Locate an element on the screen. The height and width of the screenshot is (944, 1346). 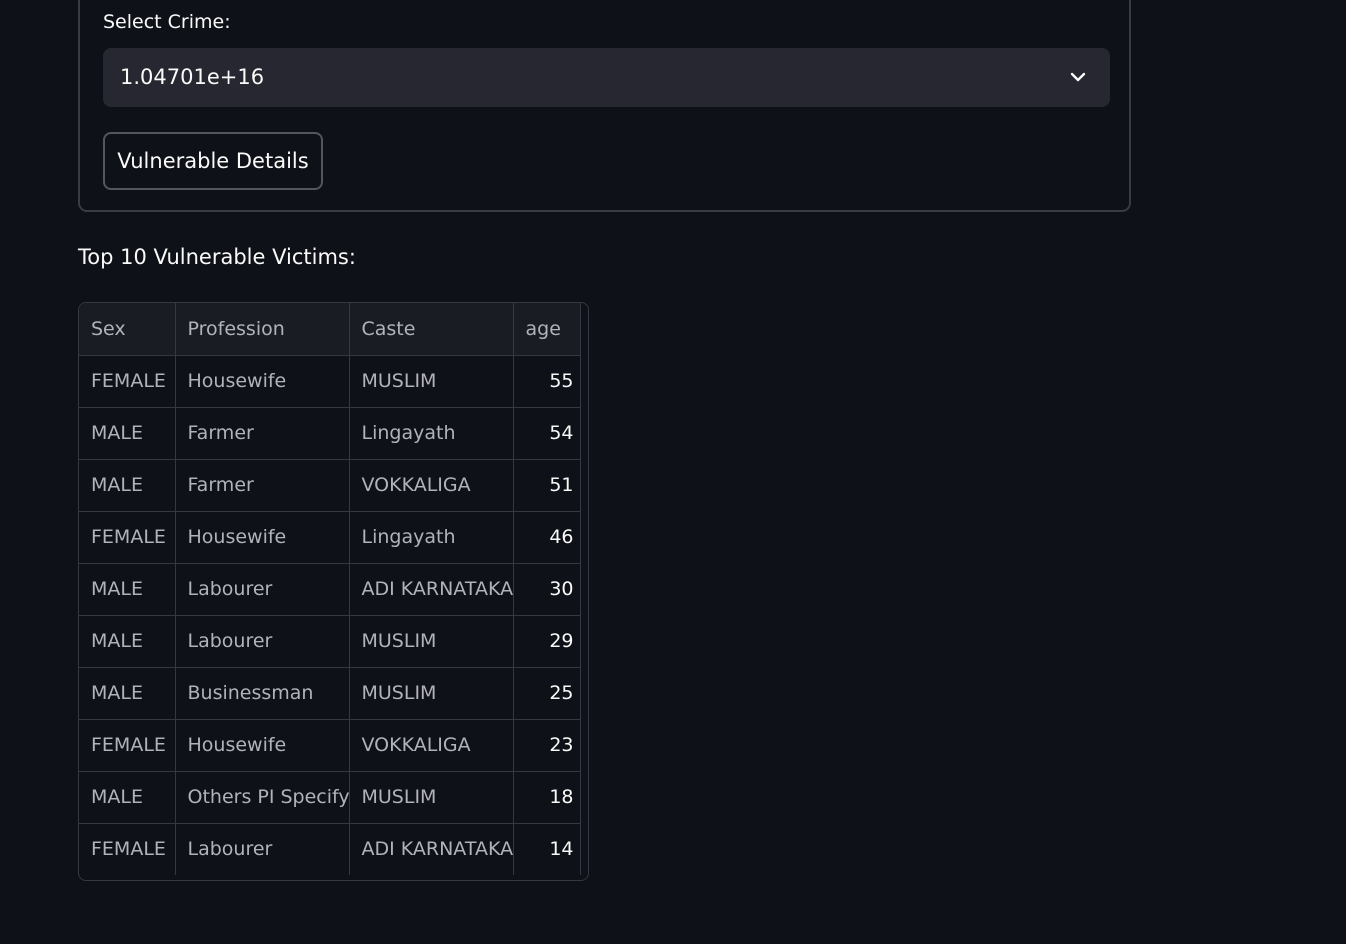
column-header-age: age is located at coordinates (547, 329).